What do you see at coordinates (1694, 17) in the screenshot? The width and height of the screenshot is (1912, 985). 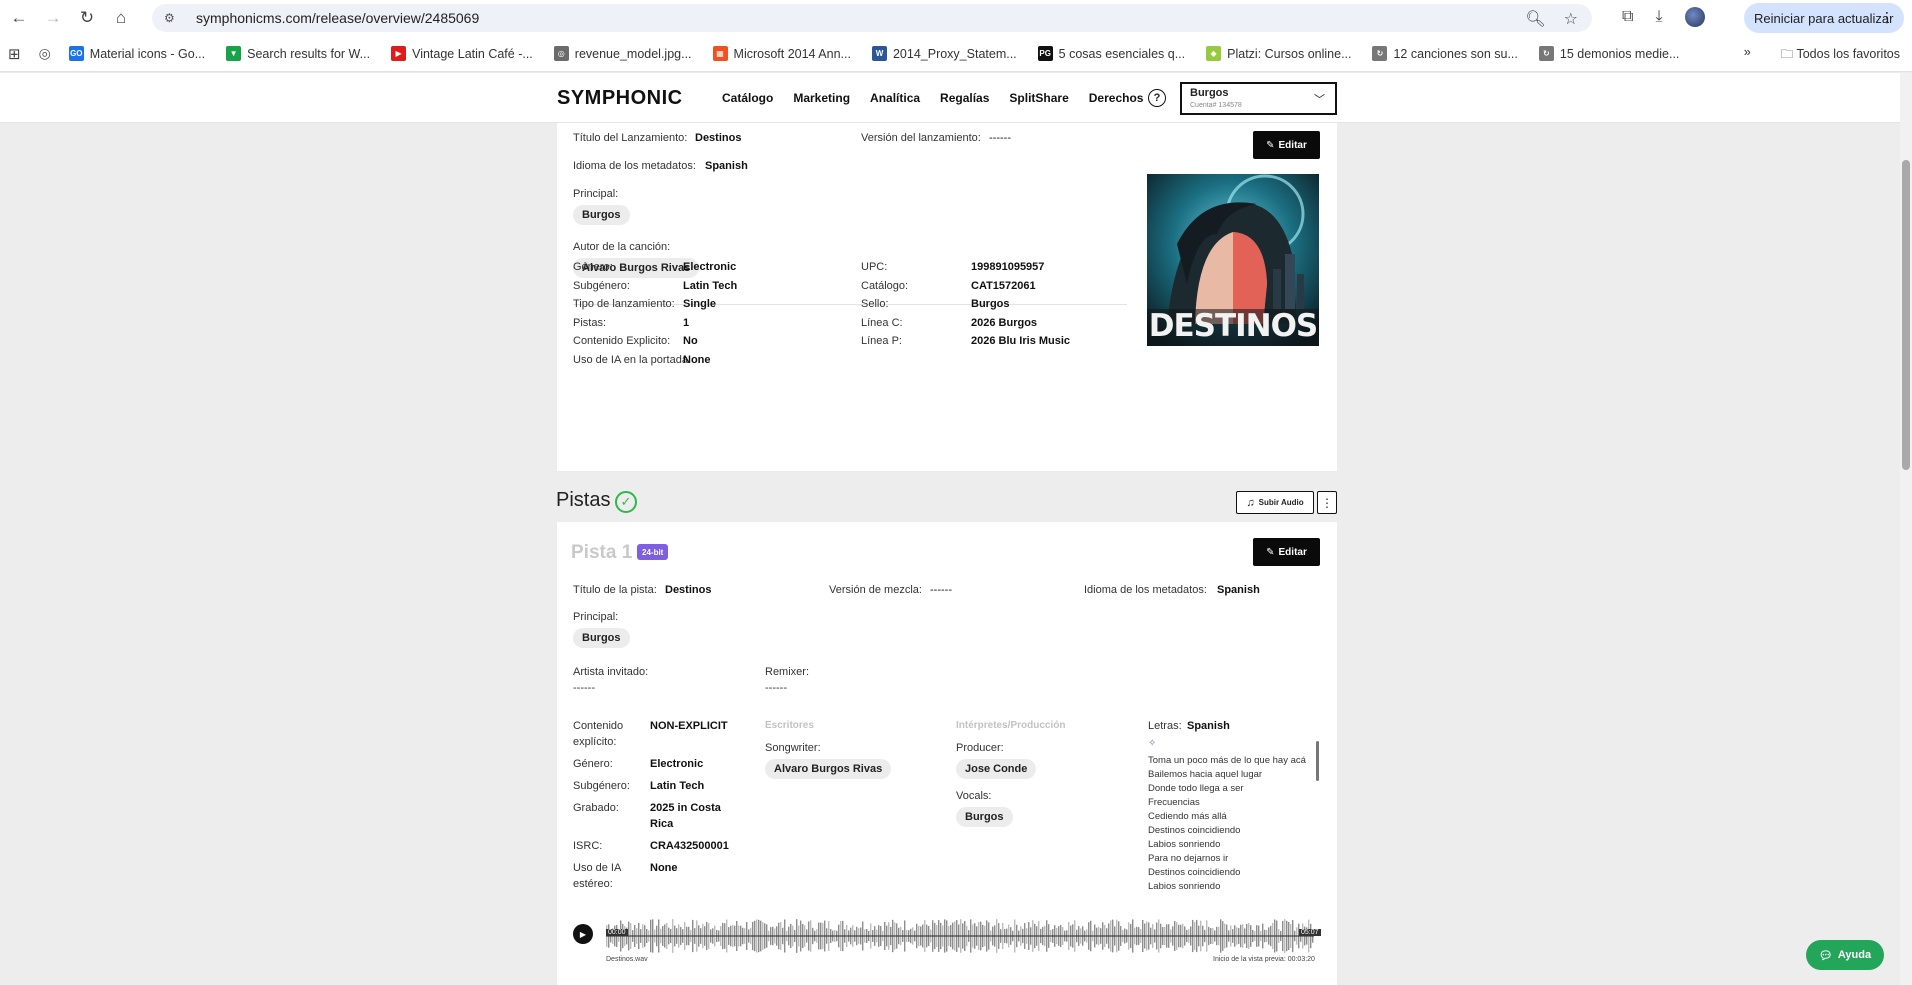 I see `profile-avatar` at bounding box center [1694, 17].